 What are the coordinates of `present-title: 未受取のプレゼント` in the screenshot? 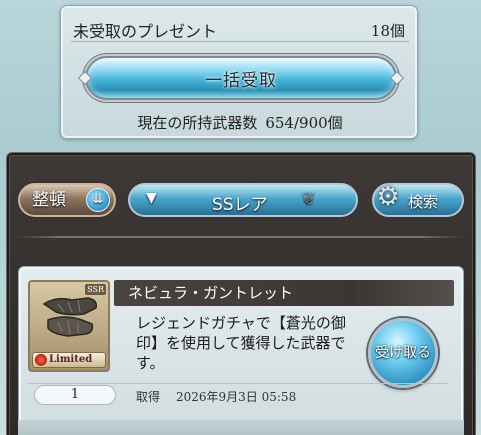 It's located at (145, 31).